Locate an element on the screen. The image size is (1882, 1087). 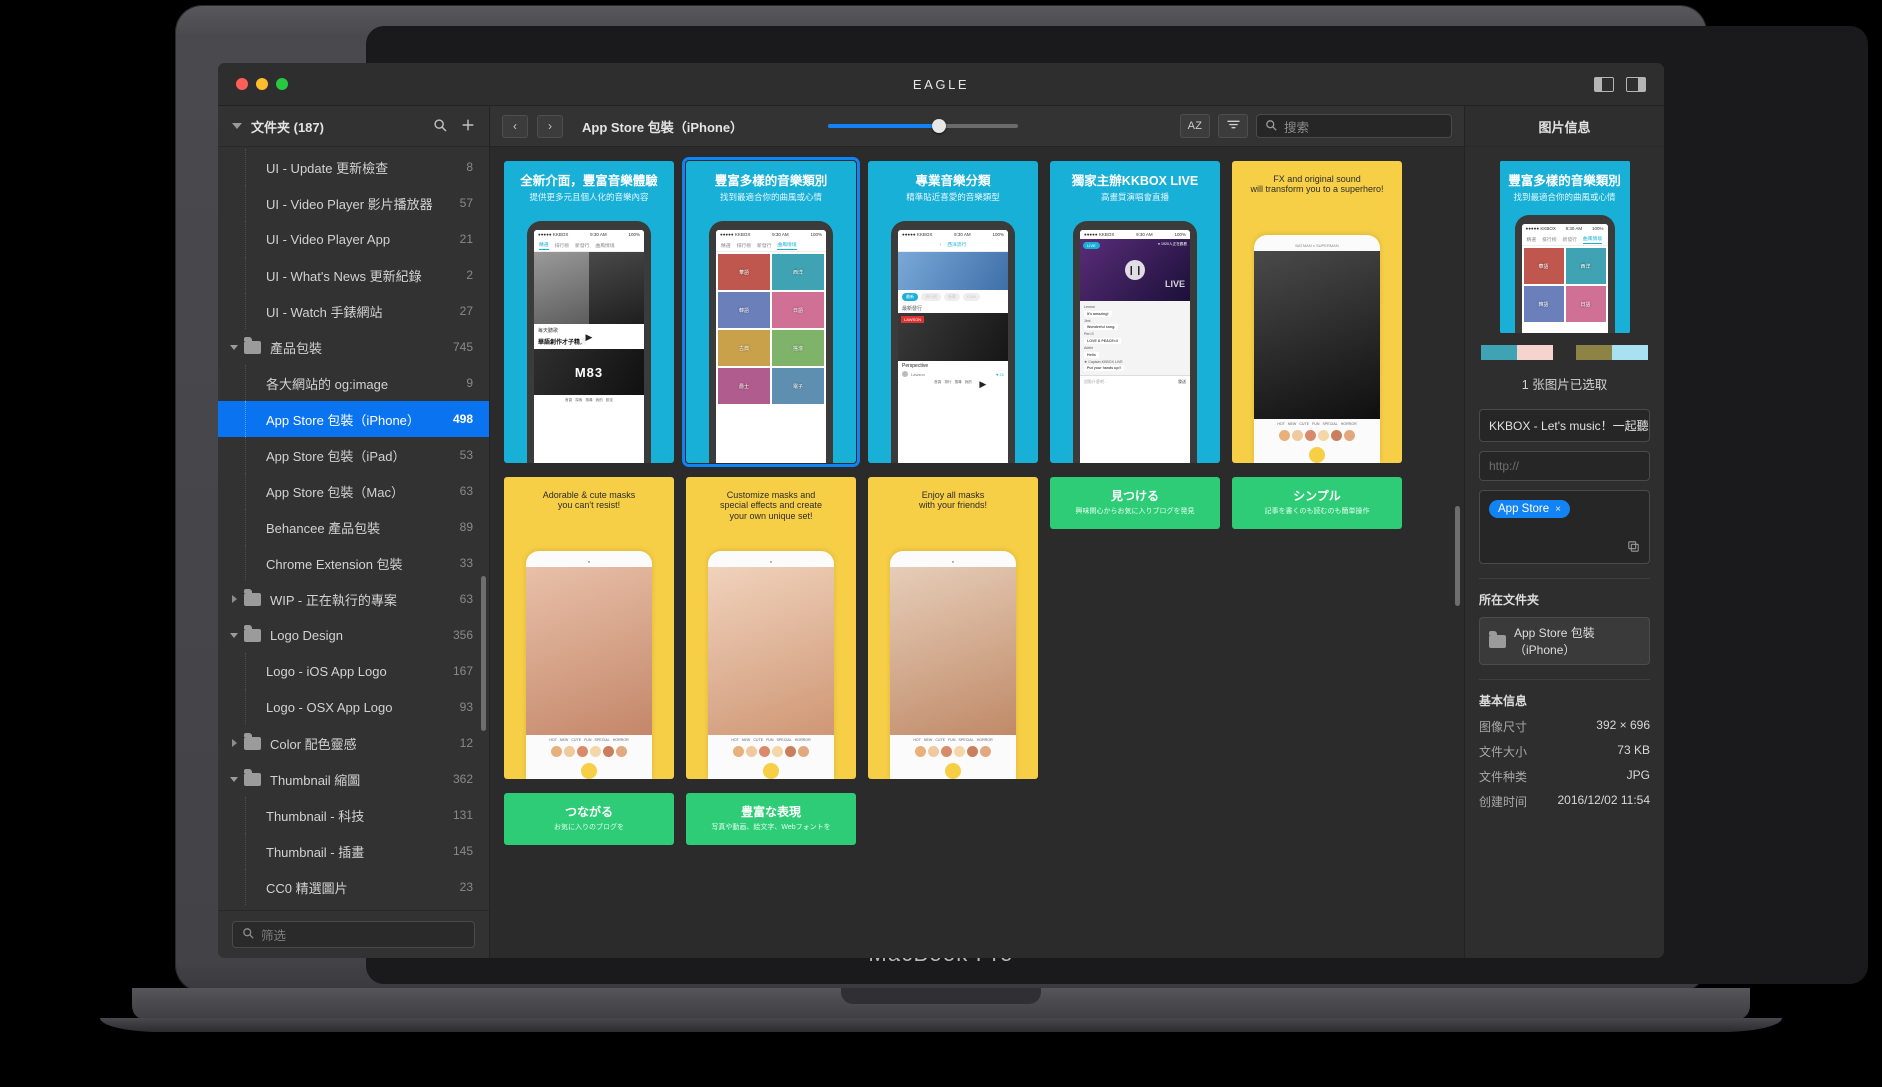
sidebar-item-4: UI - Watch 手錶網站 27 is located at coordinates (353, 311).